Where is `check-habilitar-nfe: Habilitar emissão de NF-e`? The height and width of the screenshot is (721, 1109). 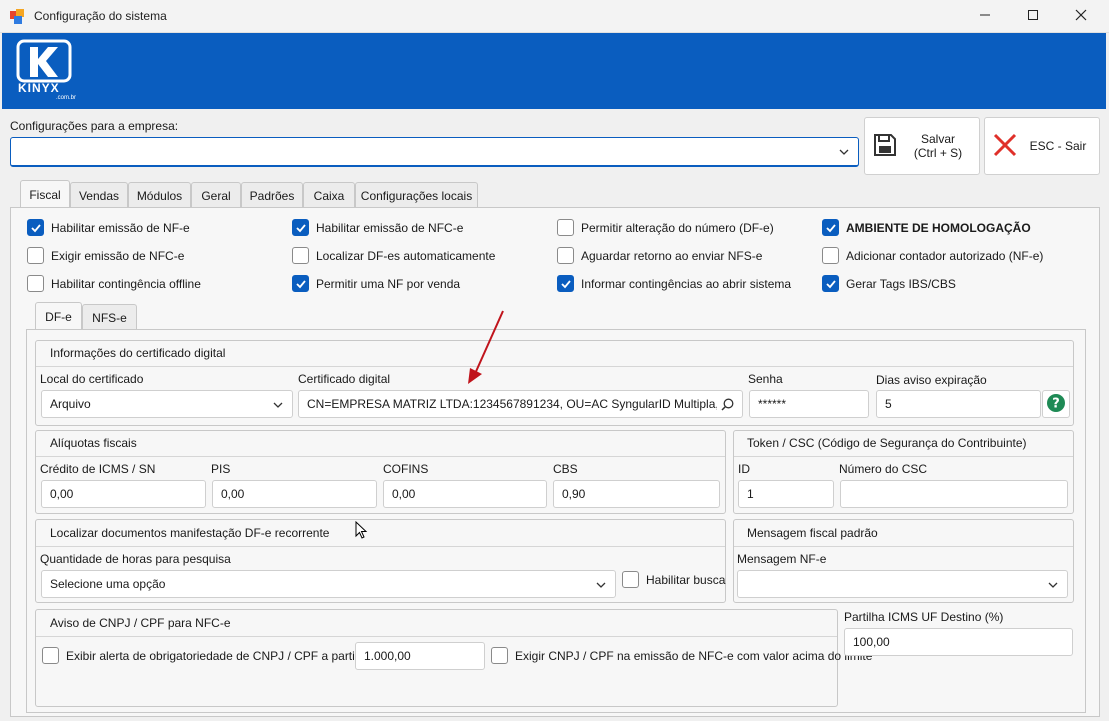
check-habilitar-nfe: Habilitar emissão de NF-e is located at coordinates (108, 227).